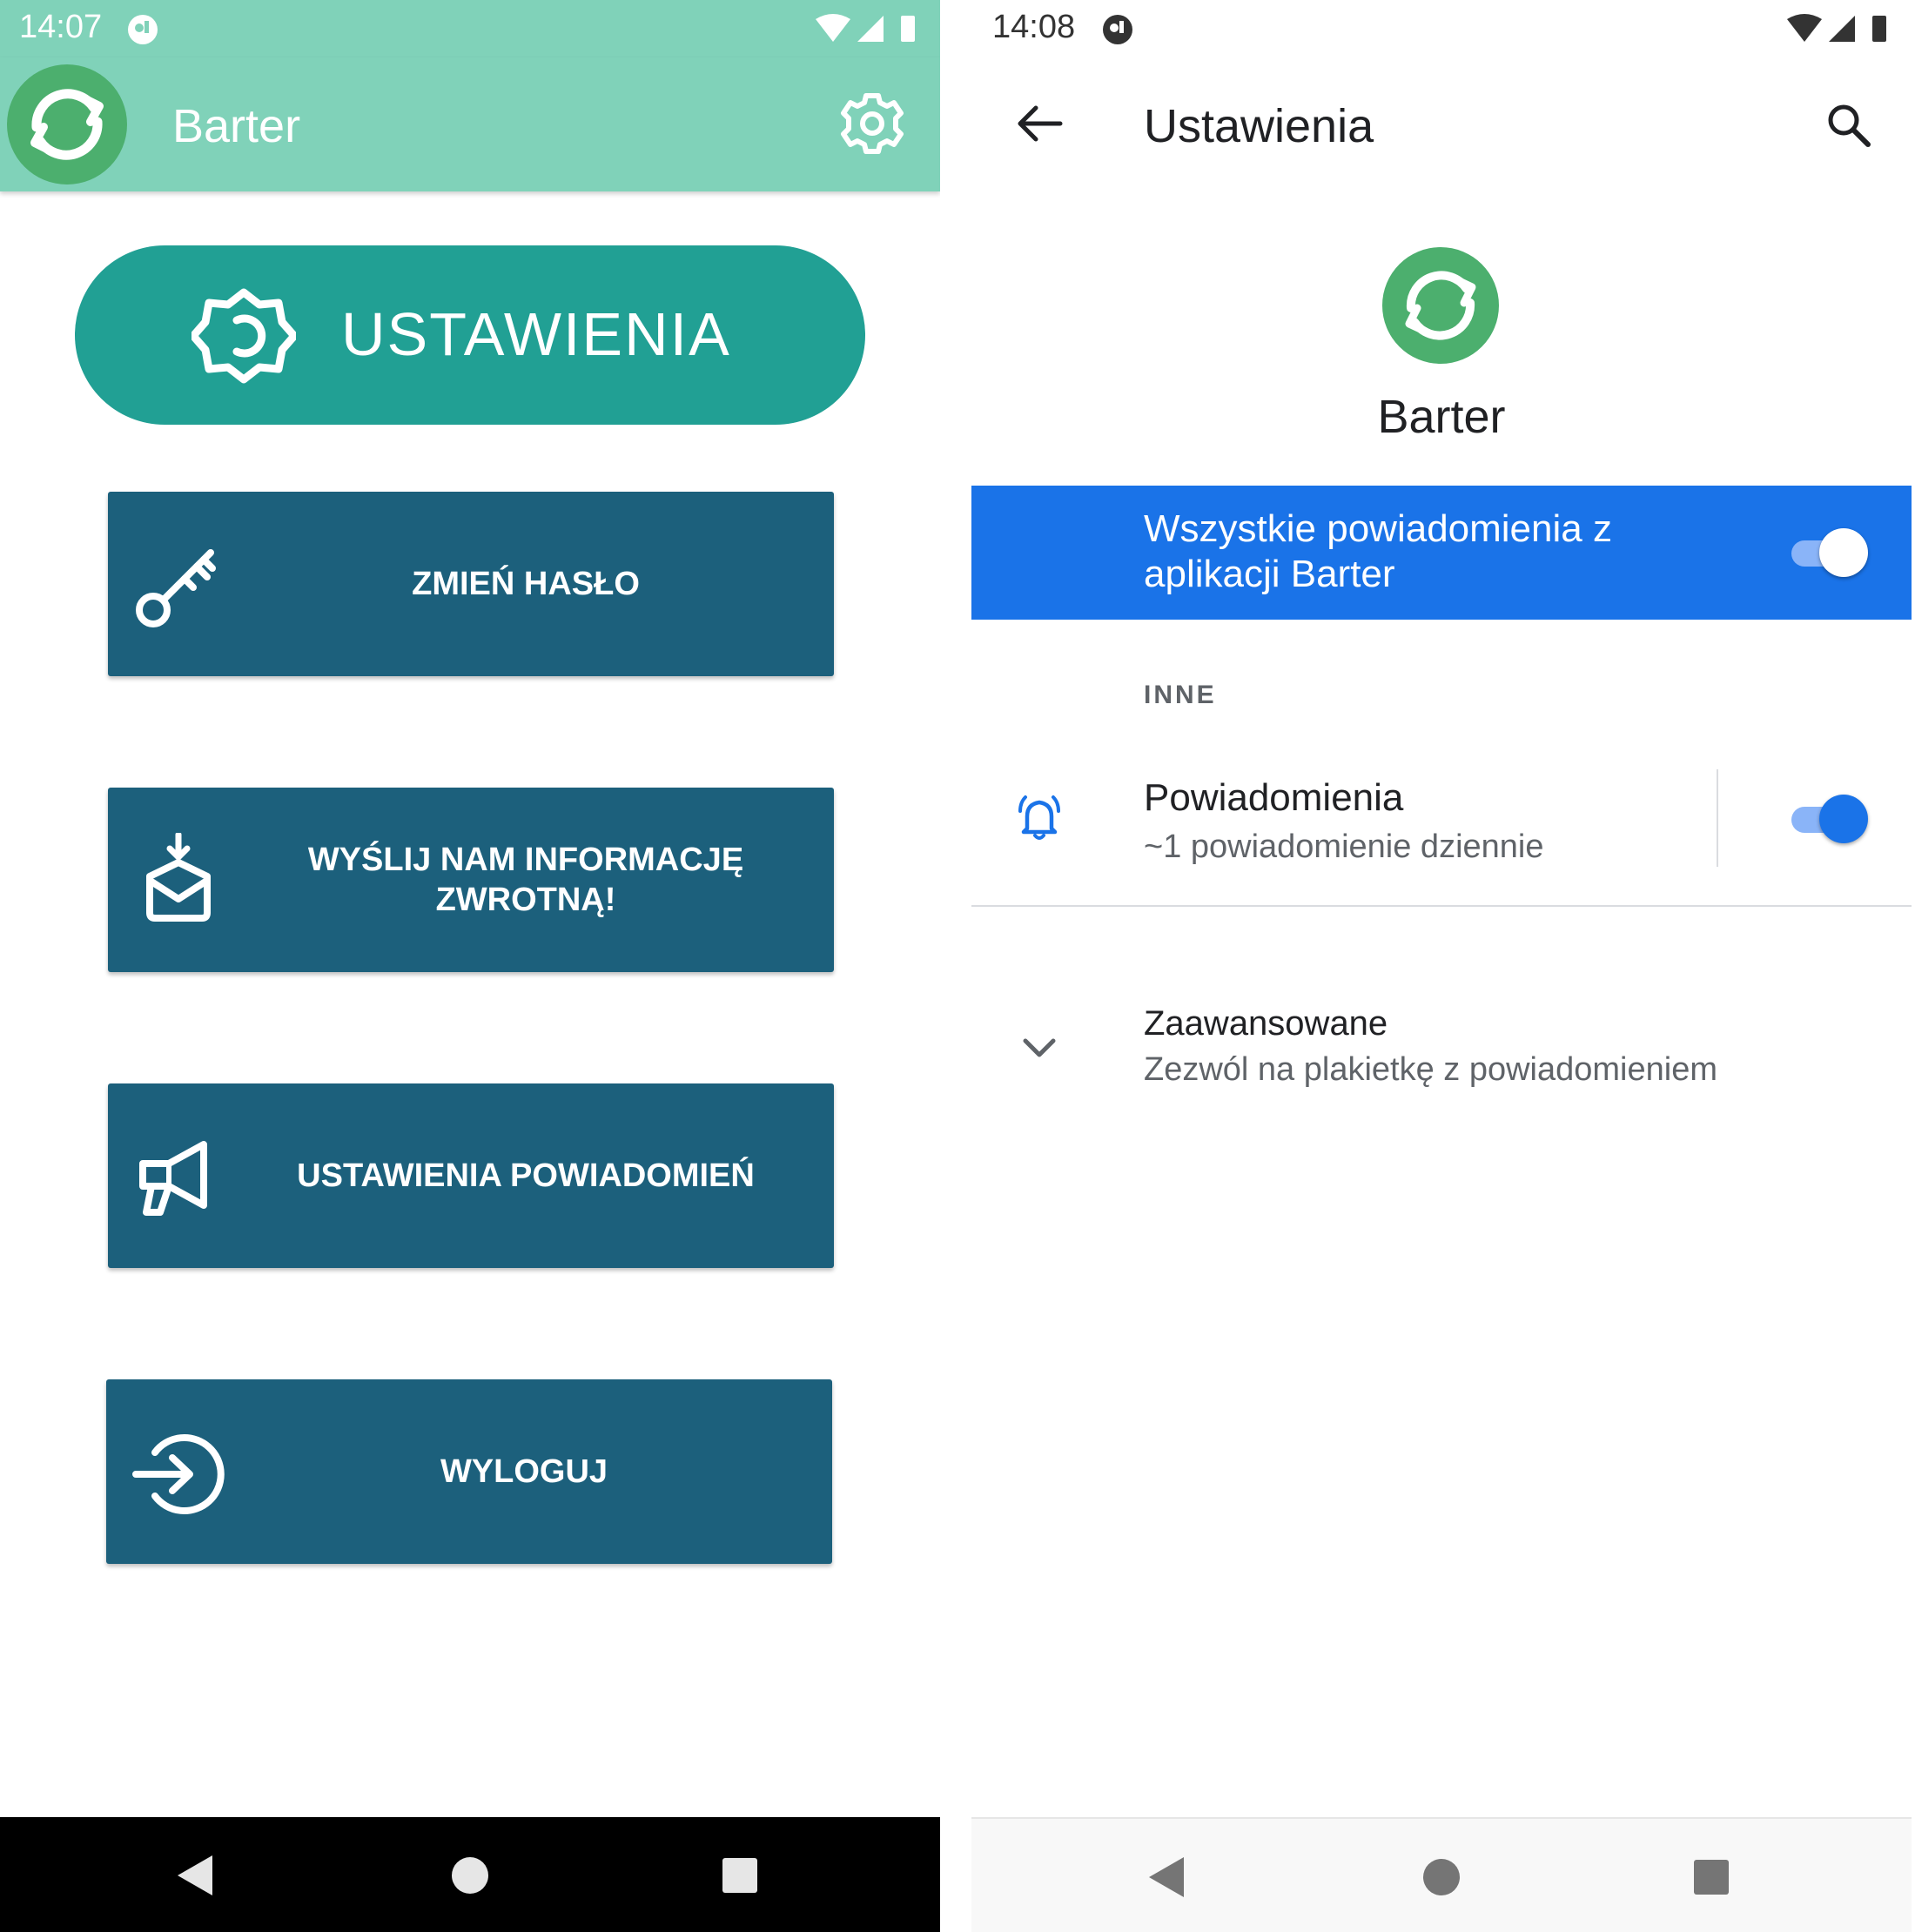 This screenshot has width=1915, height=1932. I want to click on notifications-row-title: Powiadomienia, so click(1273, 798).